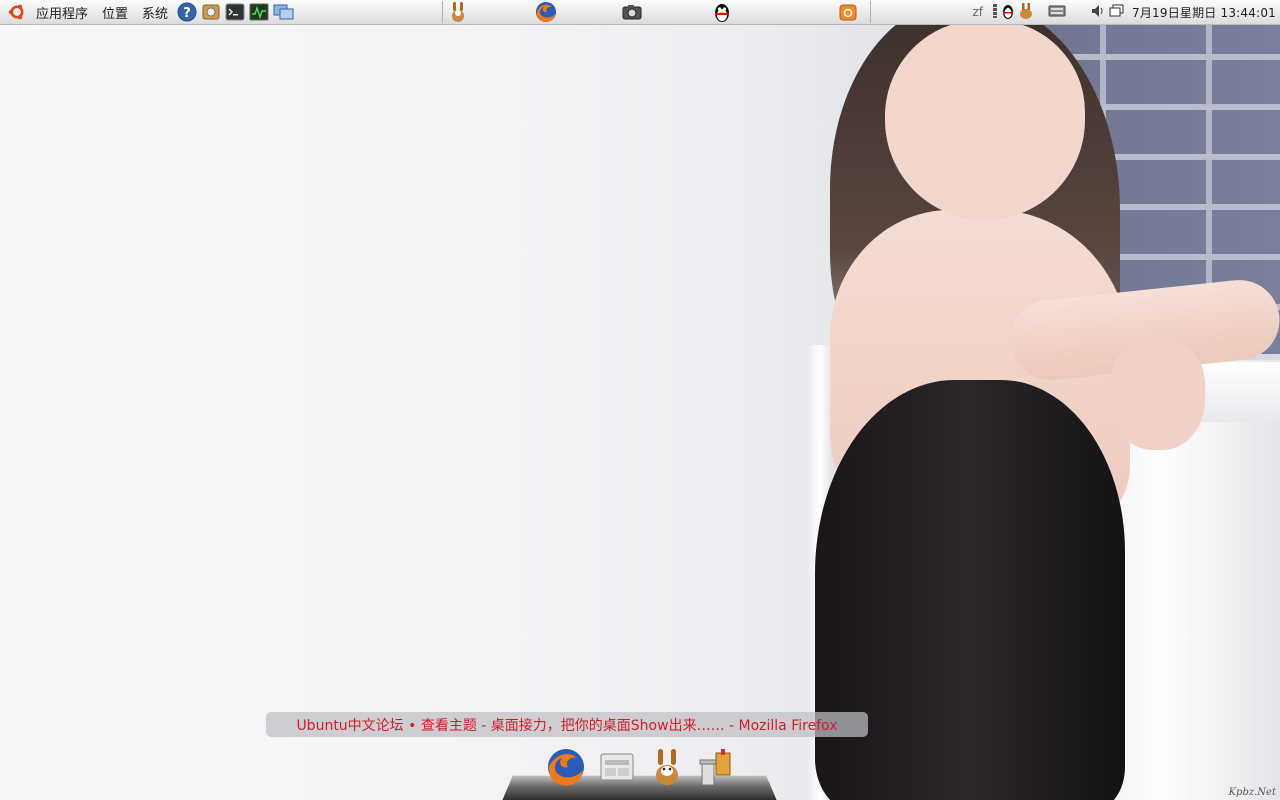 The width and height of the screenshot is (1280, 800). I want to click on file-manager-icon, so click(617, 767).